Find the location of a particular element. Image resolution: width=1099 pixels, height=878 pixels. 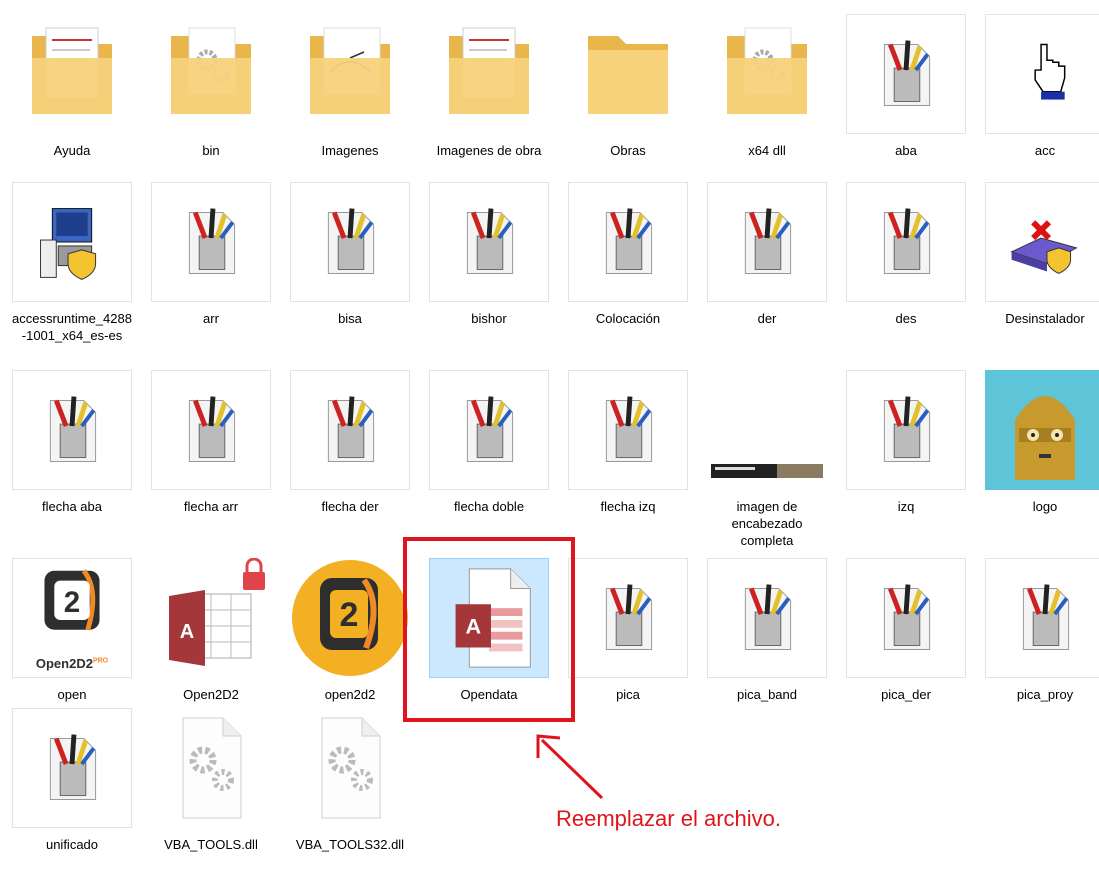

file-item-open2d2: 2 open2d2 is located at coordinates (347, 643).